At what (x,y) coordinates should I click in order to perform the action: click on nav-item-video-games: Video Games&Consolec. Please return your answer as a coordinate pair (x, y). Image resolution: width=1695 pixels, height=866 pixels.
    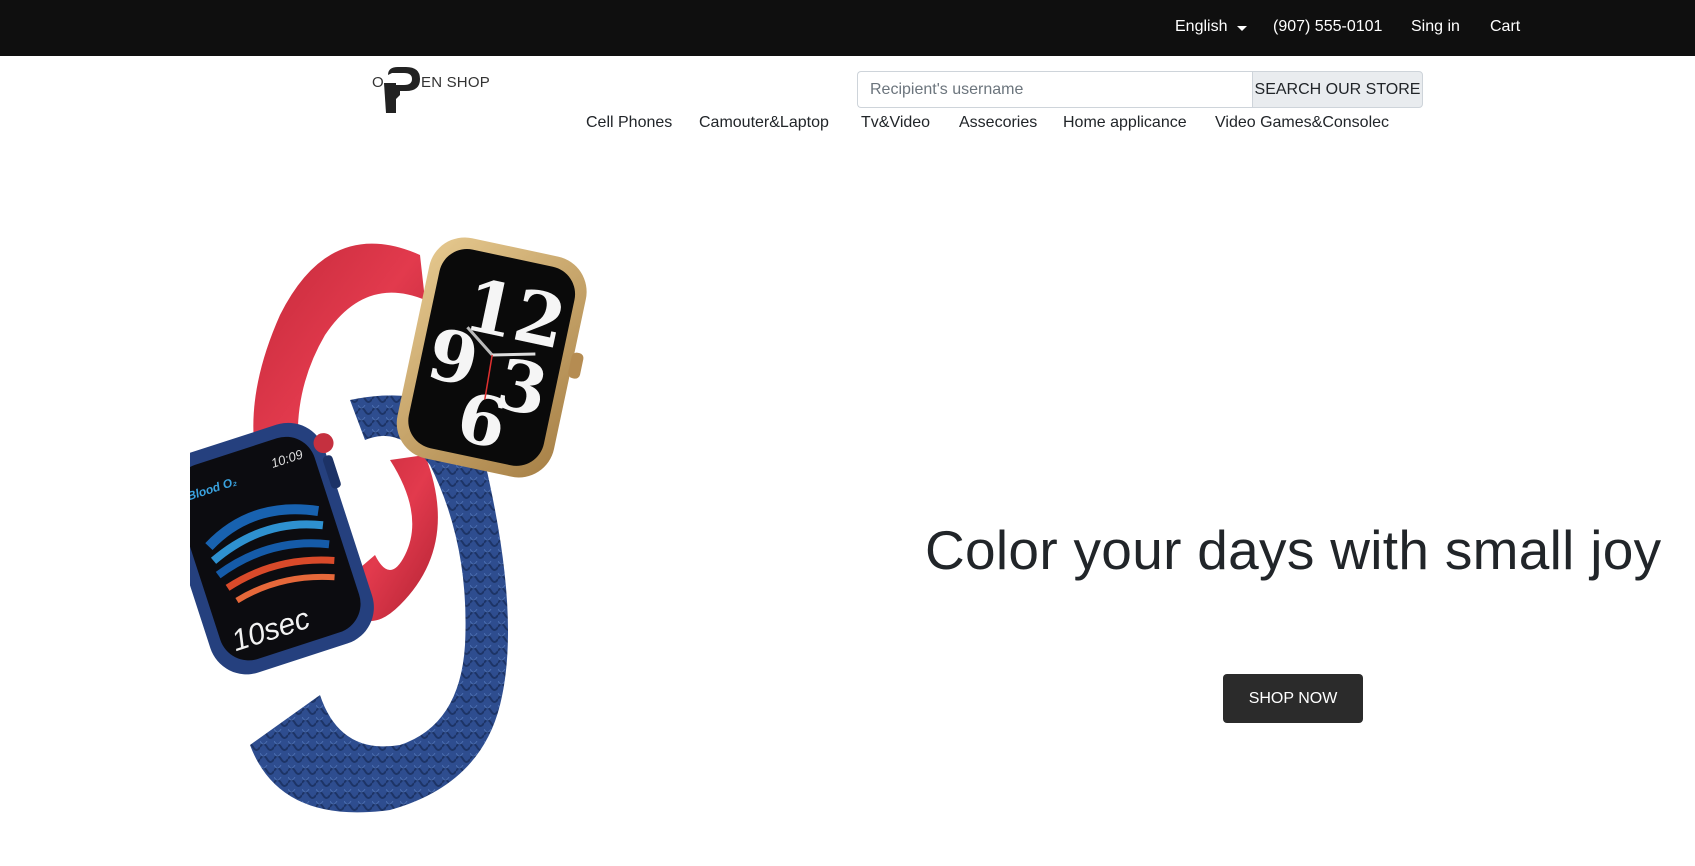
    Looking at the image, I should click on (1302, 123).